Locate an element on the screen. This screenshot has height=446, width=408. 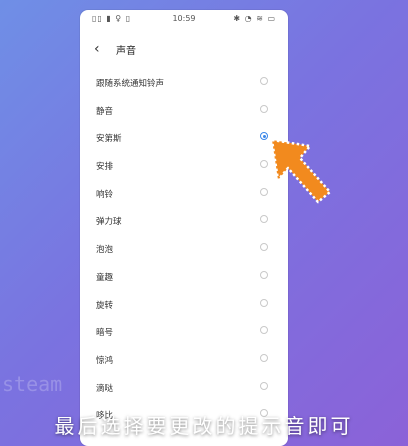
sound-option-label: 惊鸿 is located at coordinates (105, 360).